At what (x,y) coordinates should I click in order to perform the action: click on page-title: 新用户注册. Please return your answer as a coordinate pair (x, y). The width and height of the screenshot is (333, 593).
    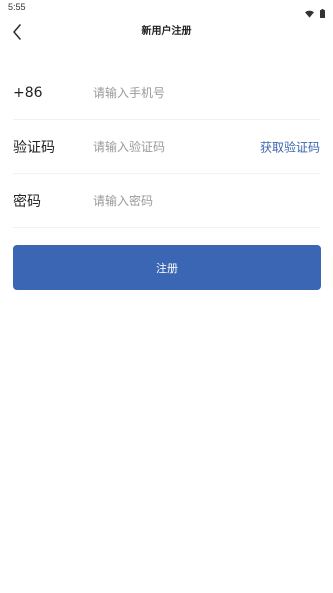
    Looking at the image, I should click on (166, 31).